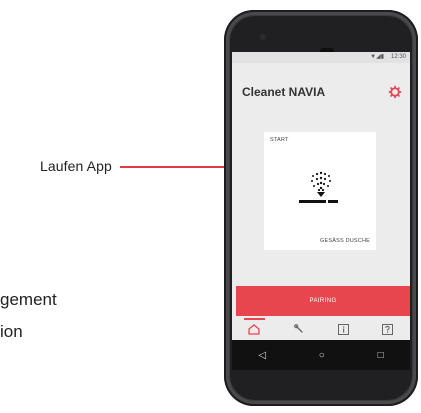 The image size is (421, 413). What do you see at coordinates (377, 57) in the screenshot?
I see `status-icons: ▼◢▮` at bounding box center [377, 57].